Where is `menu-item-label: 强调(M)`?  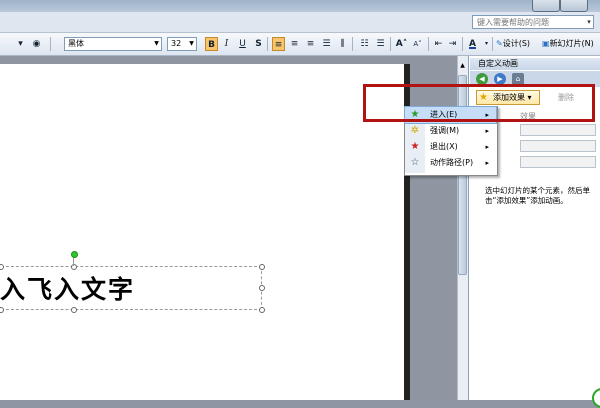
menu-item-label: 强调(M) is located at coordinates (445, 130).